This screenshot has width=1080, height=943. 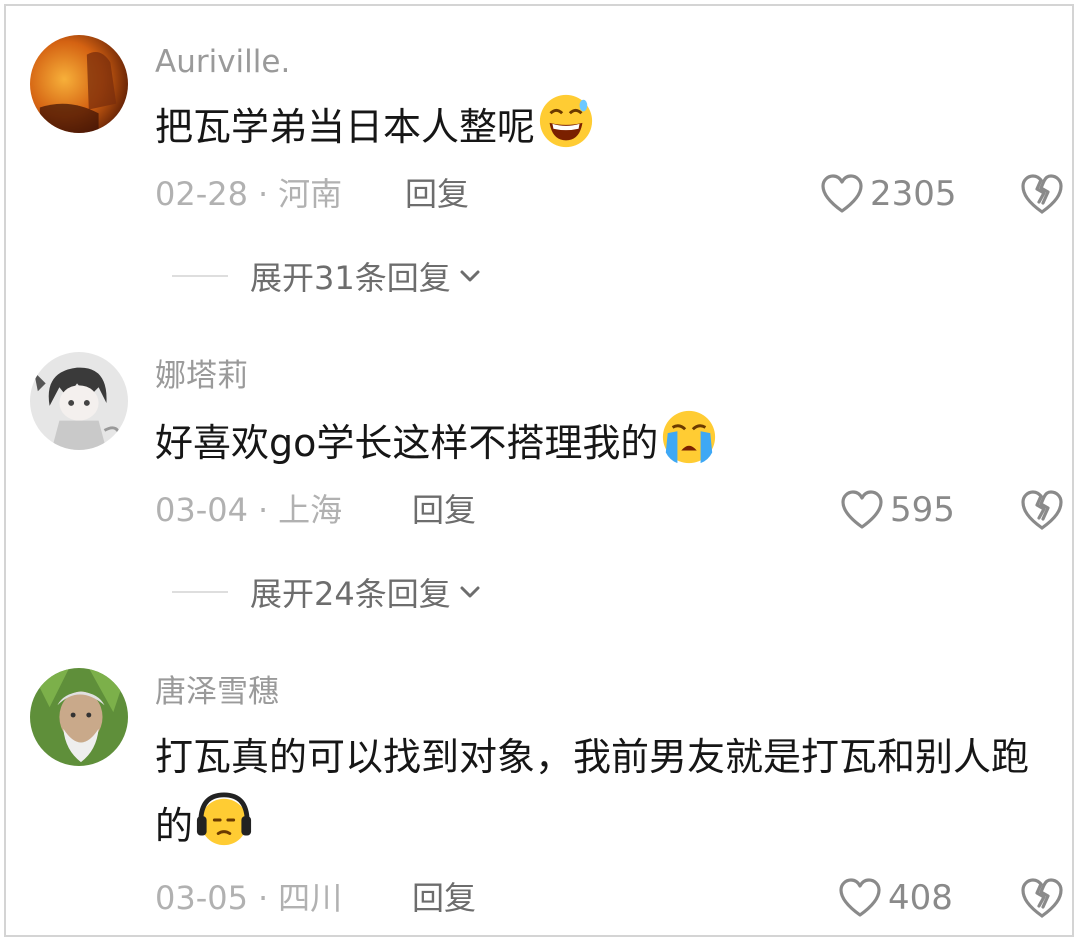 I want to click on like-button: 595, so click(x=897, y=510).